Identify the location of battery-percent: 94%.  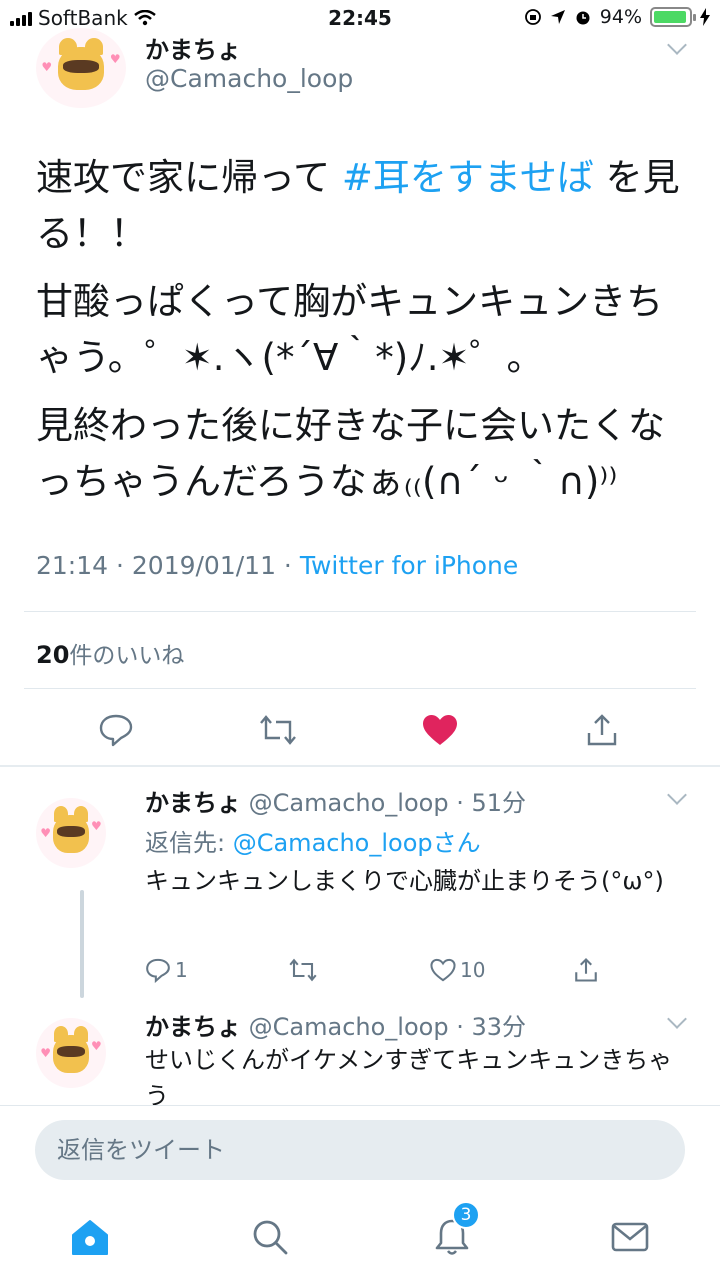
(620, 17).